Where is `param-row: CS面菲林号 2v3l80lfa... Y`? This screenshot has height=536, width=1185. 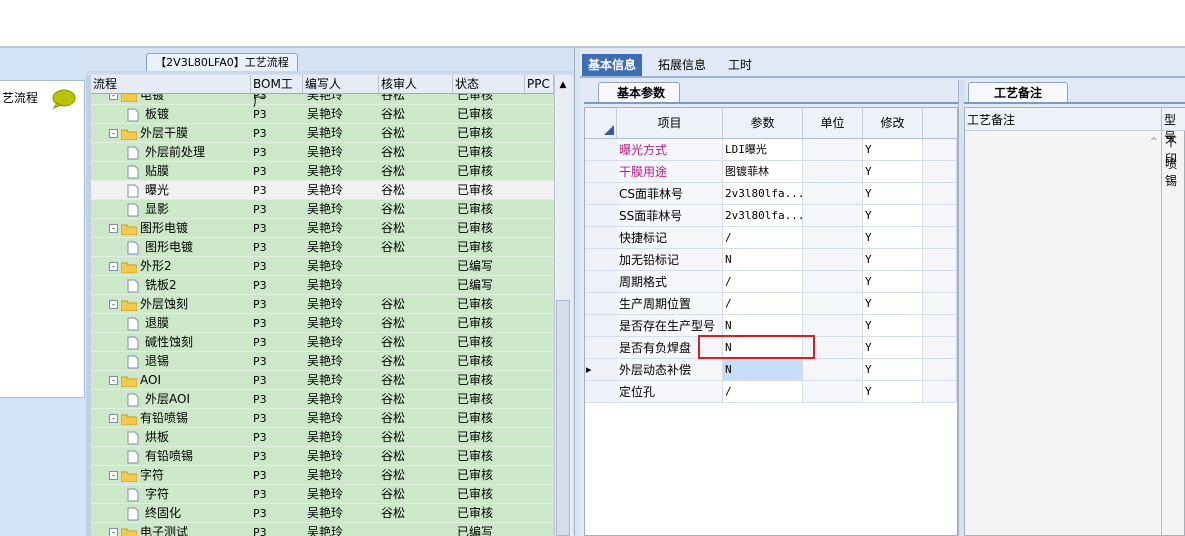
param-row: CS面菲林号 2v3l80lfa... Y is located at coordinates (771, 194).